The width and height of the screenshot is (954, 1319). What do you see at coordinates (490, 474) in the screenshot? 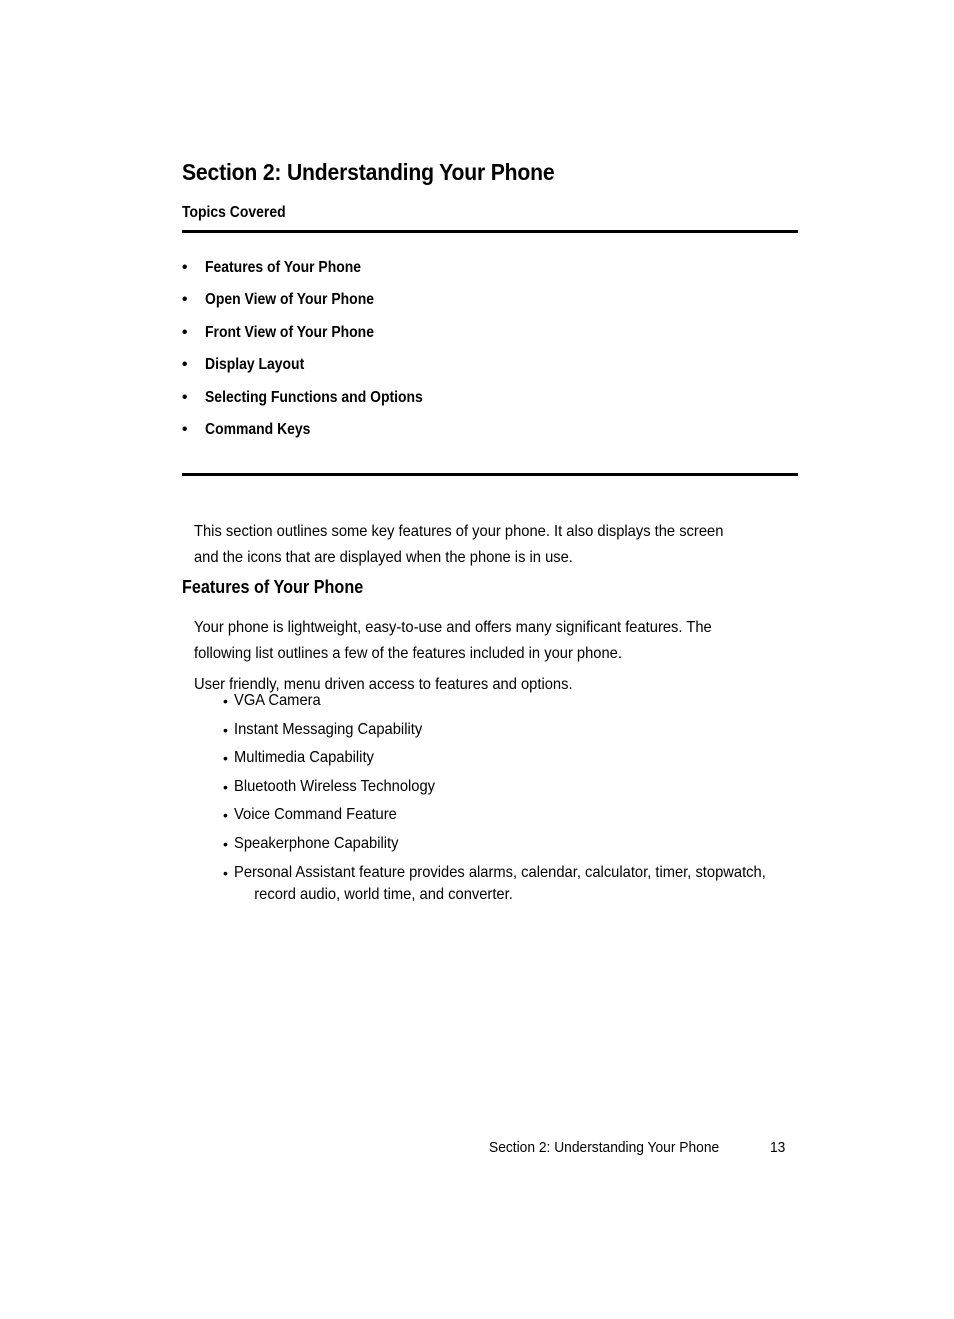
I see `horizontal-rule-bottom` at bounding box center [490, 474].